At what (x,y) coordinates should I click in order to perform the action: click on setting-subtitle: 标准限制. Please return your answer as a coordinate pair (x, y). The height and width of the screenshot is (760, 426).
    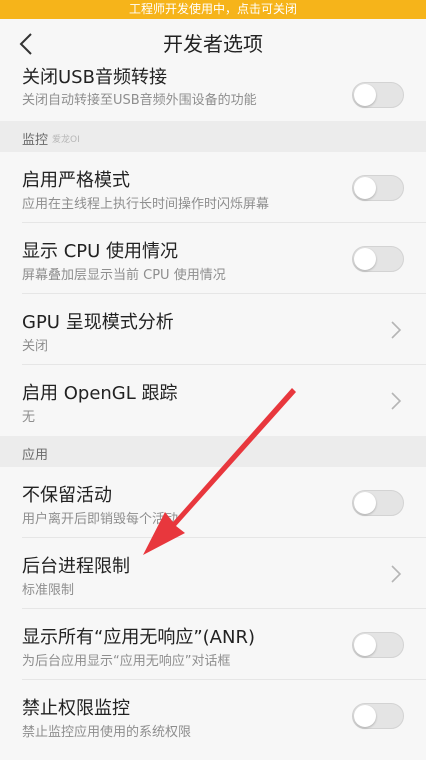
    Looking at the image, I should click on (48, 590).